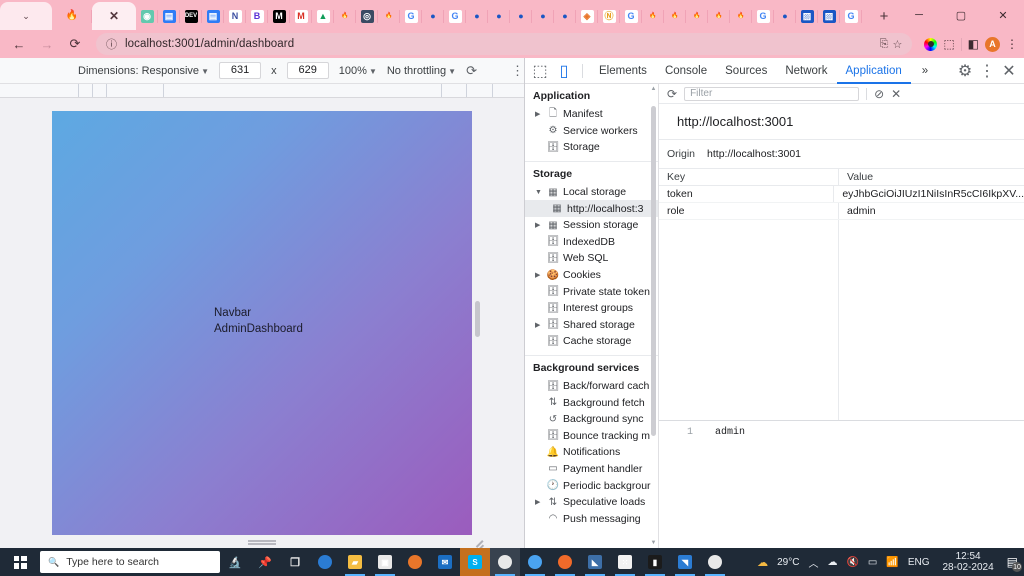 This screenshot has width=1024, height=576. What do you see at coordinates (653, 543) in the screenshot?
I see `scroll-down-icon: ▼` at bounding box center [653, 543].